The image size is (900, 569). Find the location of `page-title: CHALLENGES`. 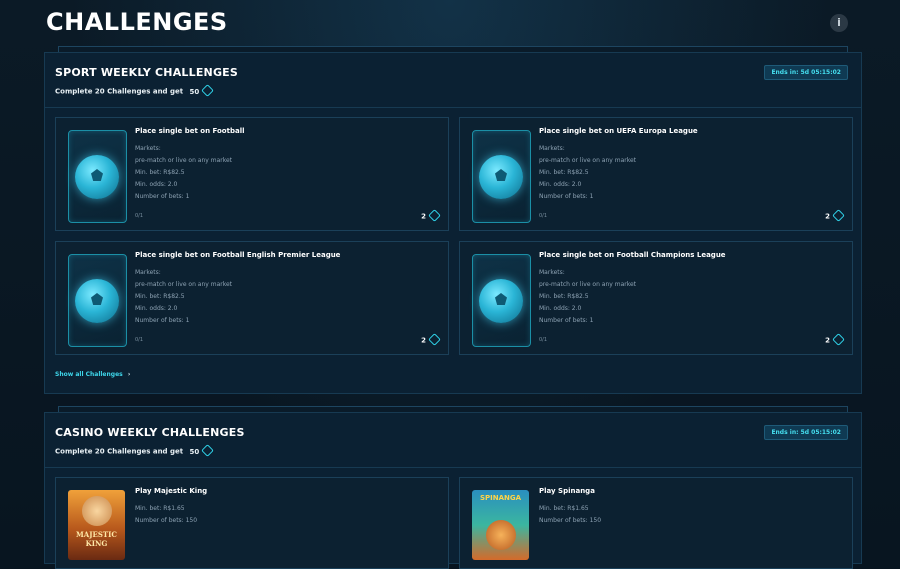

page-title: CHALLENGES is located at coordinates (137, 22).